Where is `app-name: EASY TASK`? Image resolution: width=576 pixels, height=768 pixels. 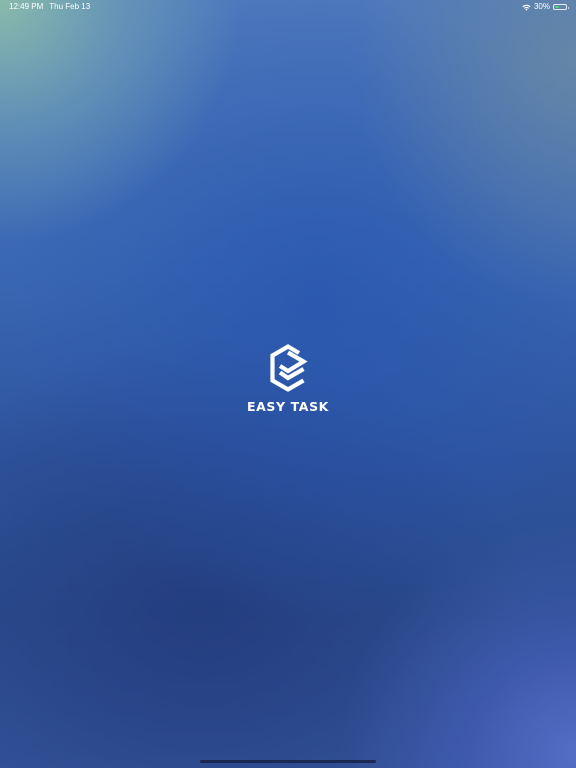
app-name: EASY TASK is located at coordinates (288, 406).